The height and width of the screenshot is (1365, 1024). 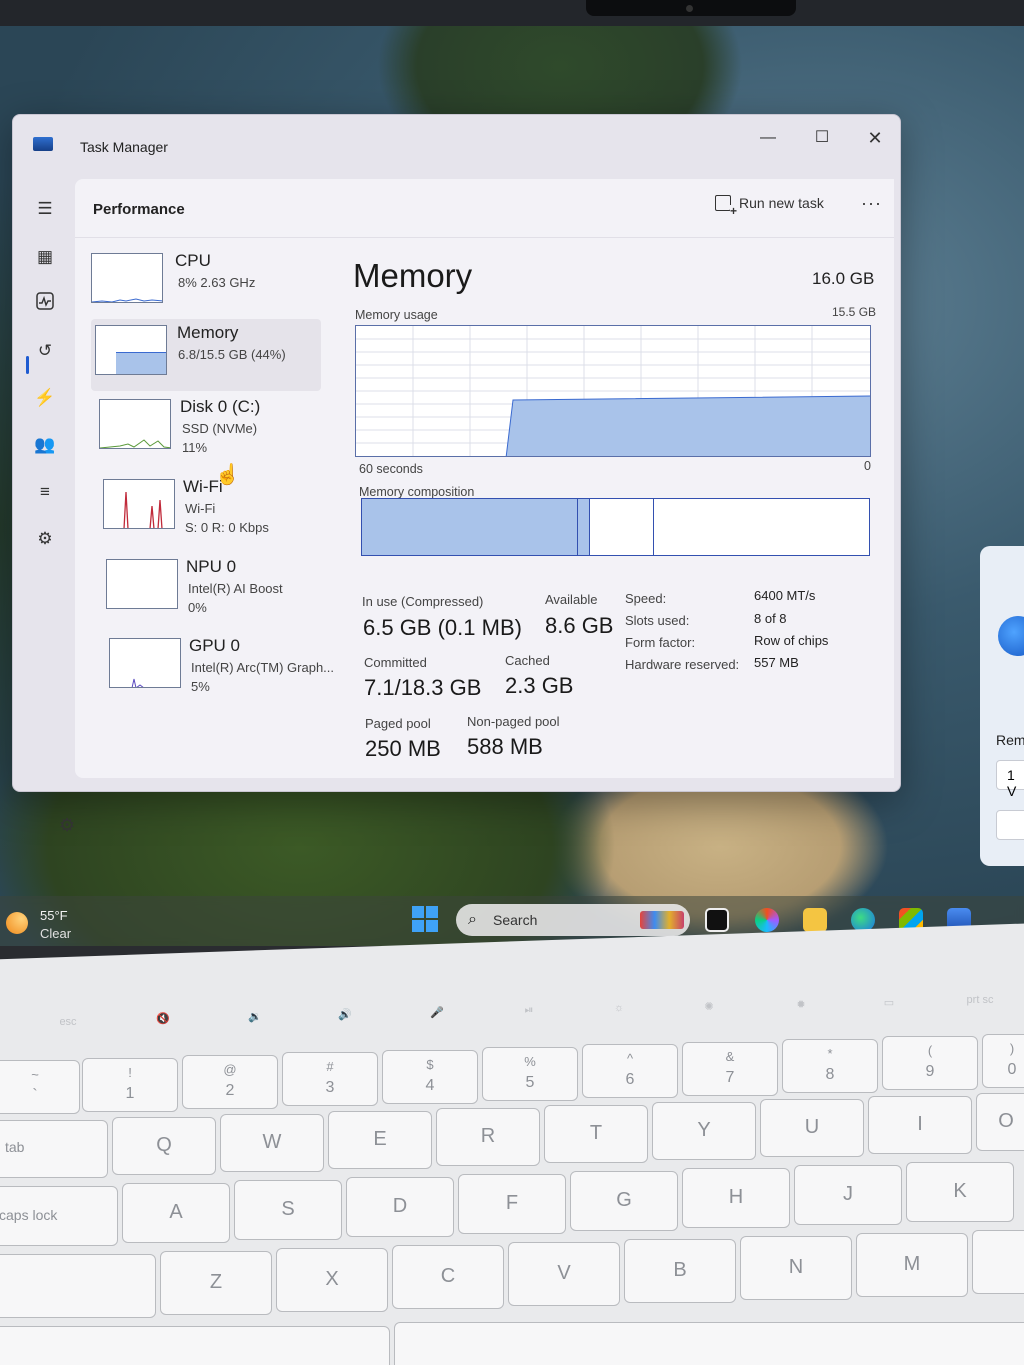 What do you see at coordinates (530, 1074) in the screenshot?
I see `key-5: % 5` at bounding box center [530, 1074].